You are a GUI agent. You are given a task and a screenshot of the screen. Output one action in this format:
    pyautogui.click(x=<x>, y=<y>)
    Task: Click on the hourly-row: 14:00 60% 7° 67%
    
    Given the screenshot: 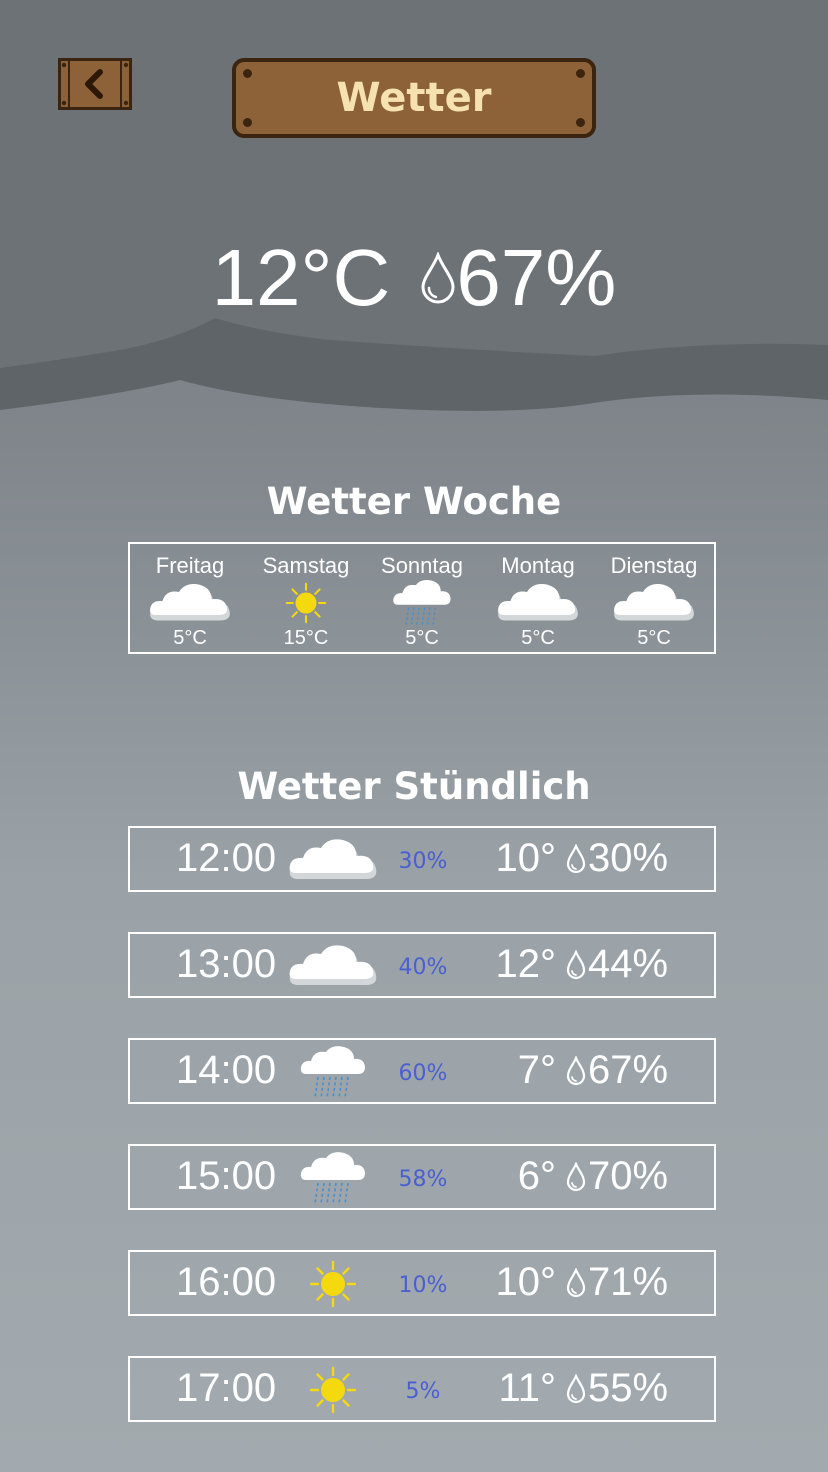 What is the action you would take?
    pyautogui.click(x=422, y=1071)
    